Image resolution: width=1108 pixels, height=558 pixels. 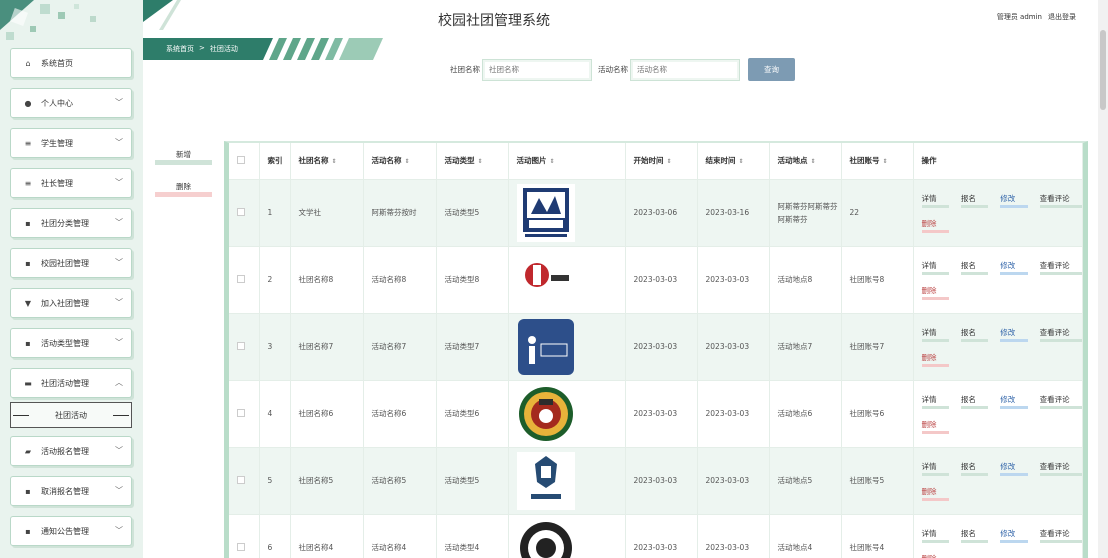 What do you see at coordinates (119, 382) in the screenshot?
I see `chevron-up-icon: ︿` at bounding box center [119, 382].